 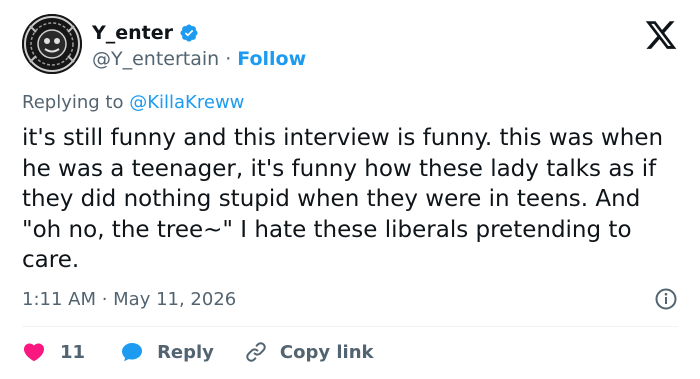 What do you see at coordinates (189, 33) in the screenshot?
I see `verified-badge-icon` at bounding box center [189, 33].